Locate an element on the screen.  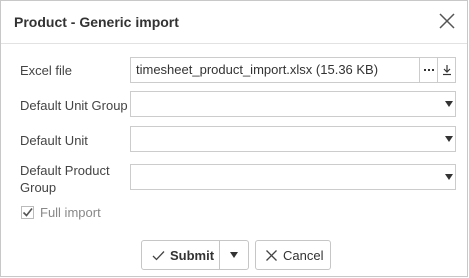
submit-split-button: Submit is located at coordinates (195, 255).